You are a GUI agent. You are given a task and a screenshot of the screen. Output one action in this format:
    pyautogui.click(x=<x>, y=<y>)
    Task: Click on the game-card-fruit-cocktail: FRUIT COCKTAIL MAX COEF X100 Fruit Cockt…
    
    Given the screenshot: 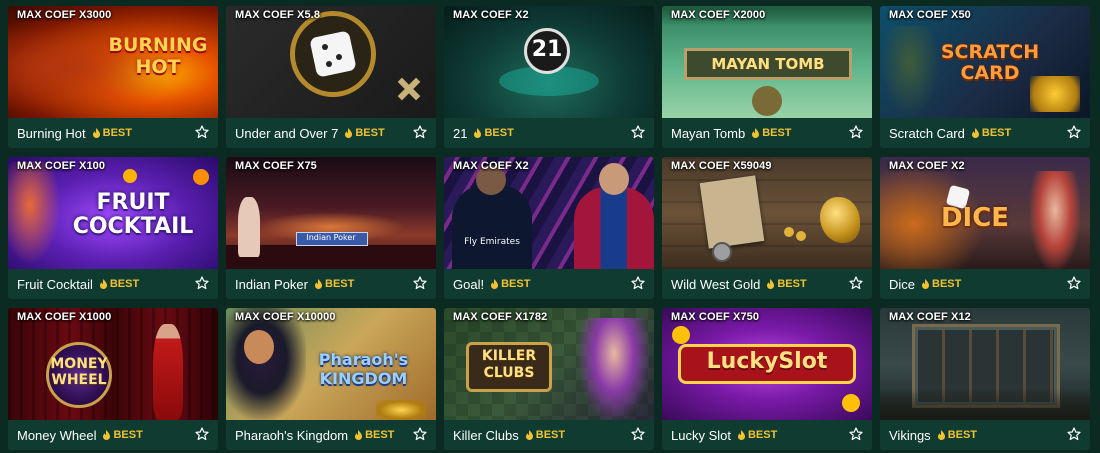 What is the action you would take?
    pyautogui.click(x=113, y=228)
    